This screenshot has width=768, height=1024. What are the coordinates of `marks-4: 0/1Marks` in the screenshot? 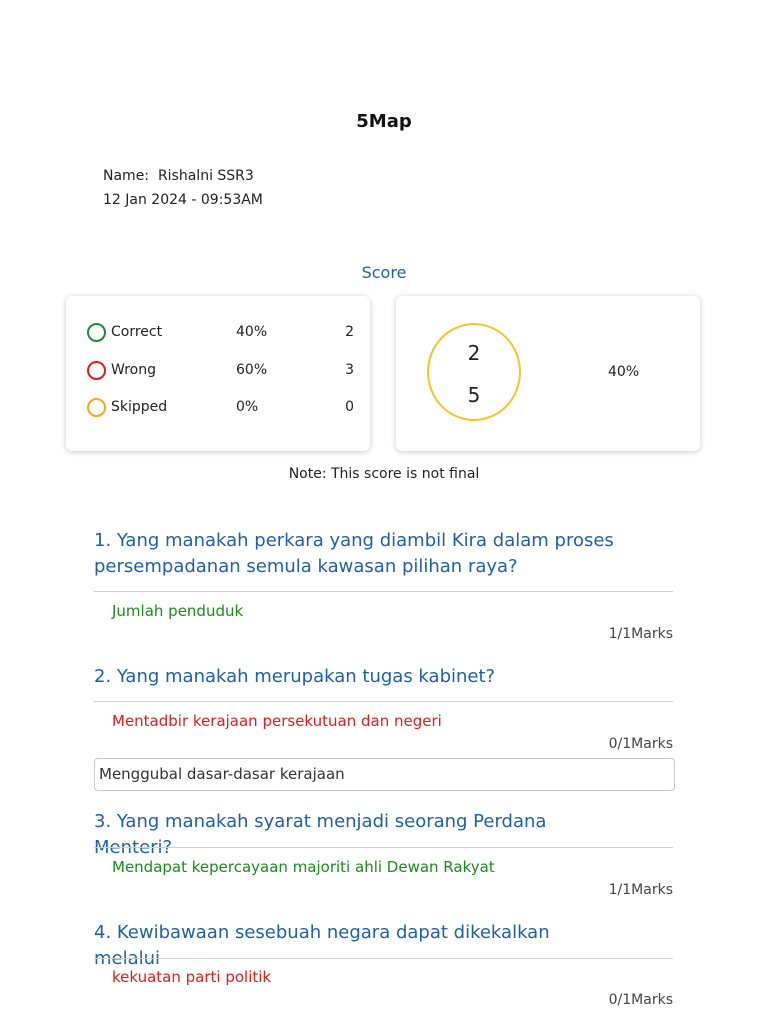 It's located at (640, 1000).